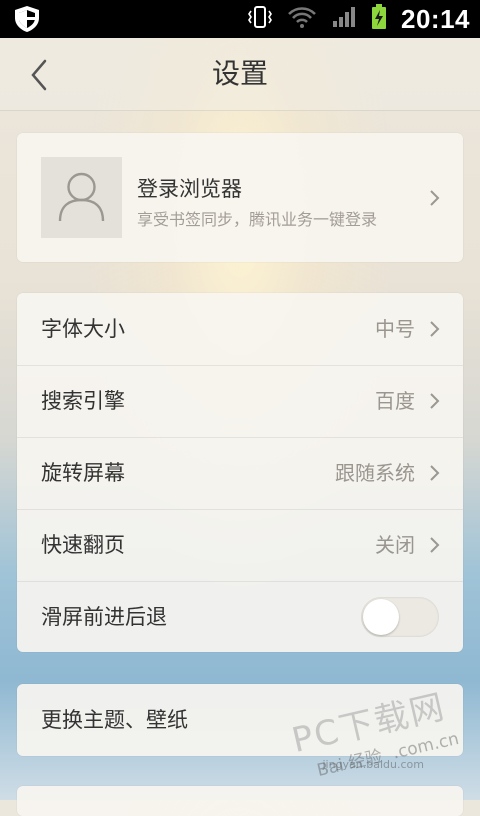 The image size is (480, 816). I want to click on login-card: 登录浏览器 享受书签同步，腾讯业务一键登录, so click(240, 197).